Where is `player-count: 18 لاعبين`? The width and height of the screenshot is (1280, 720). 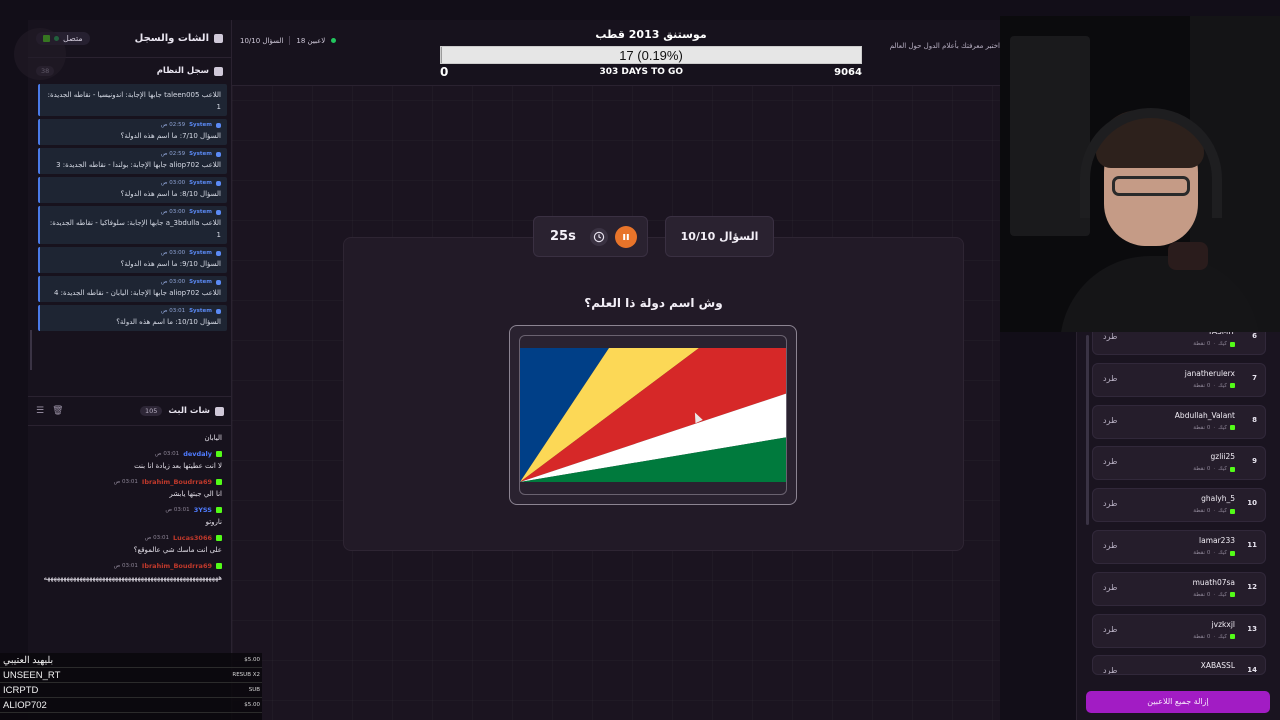
player-count: 18 لاعبين is located at coordinates (311, 40).